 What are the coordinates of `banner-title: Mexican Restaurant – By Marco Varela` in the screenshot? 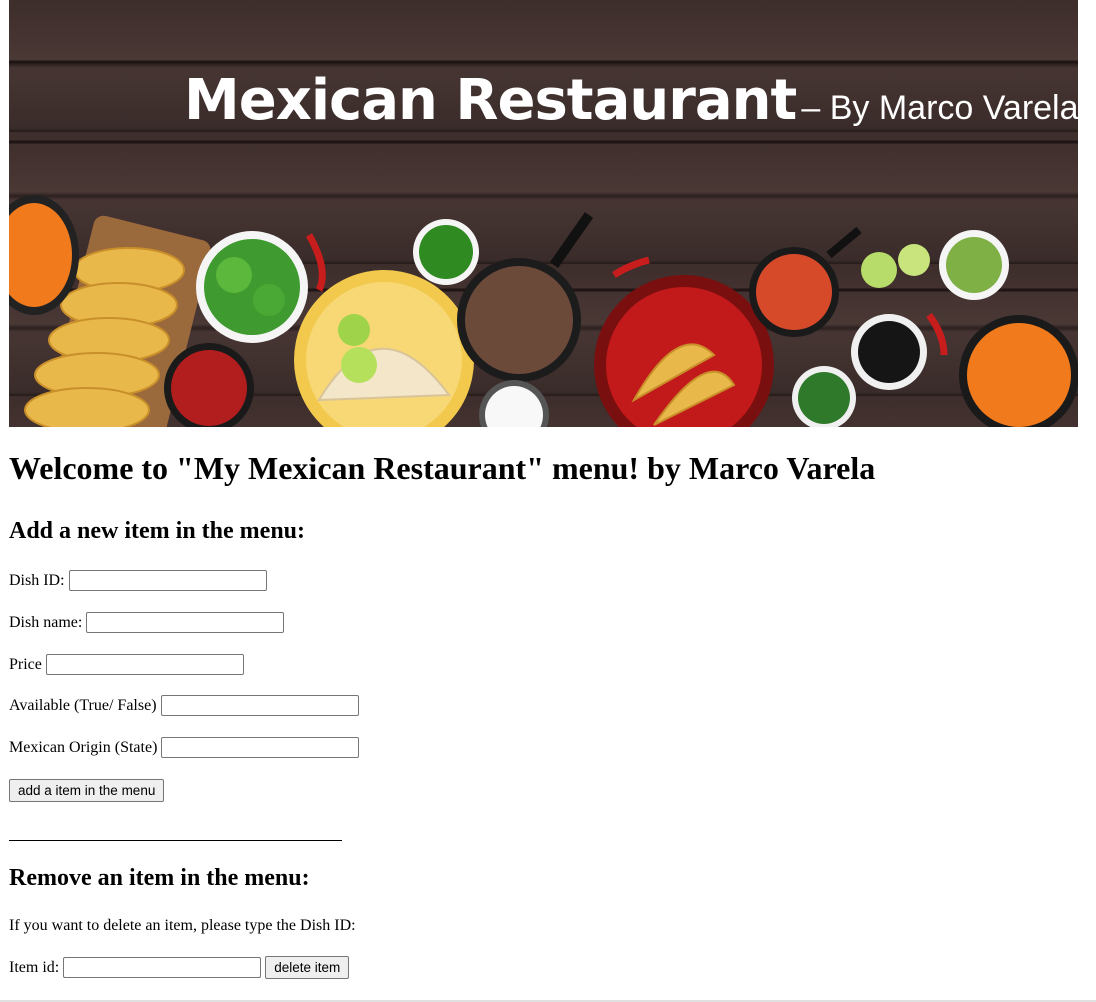 It's located at (631, 100).